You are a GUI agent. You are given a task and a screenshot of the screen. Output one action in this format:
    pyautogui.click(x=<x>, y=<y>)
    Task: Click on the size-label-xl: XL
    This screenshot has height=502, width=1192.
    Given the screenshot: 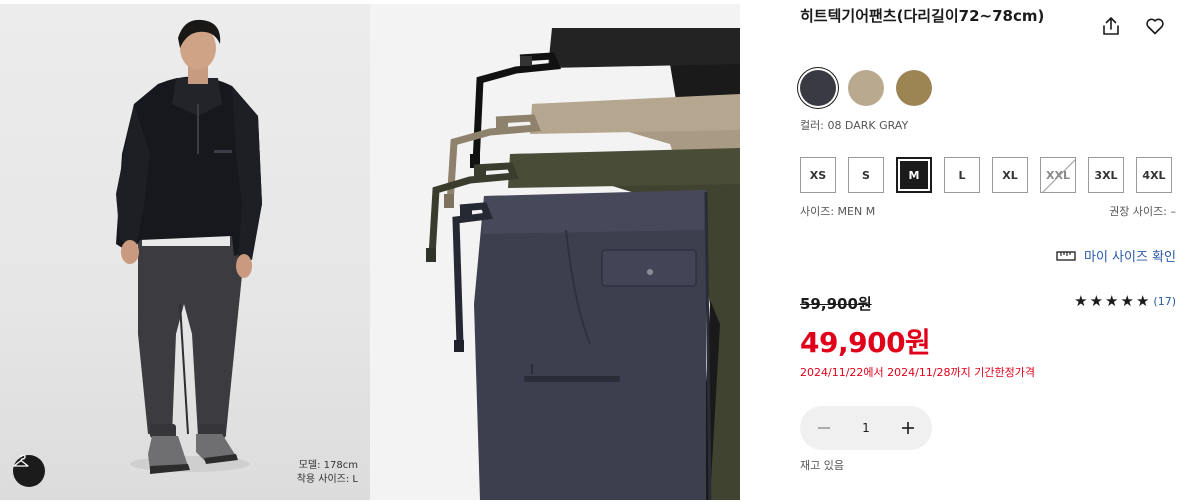 What is the action you would take?
    pyautogui.click(x=1010, y=175)
    